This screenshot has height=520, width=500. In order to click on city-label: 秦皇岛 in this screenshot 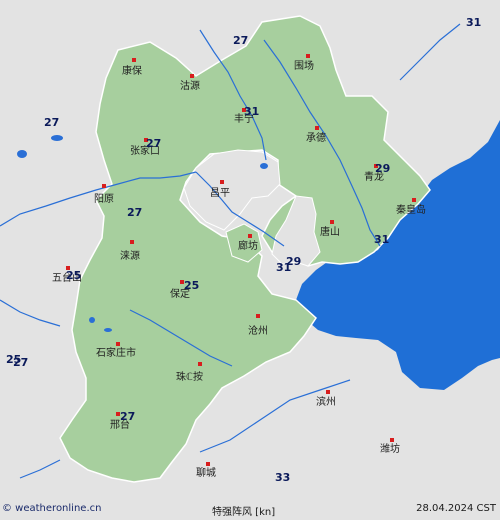, I will do `click(411, 209)`.